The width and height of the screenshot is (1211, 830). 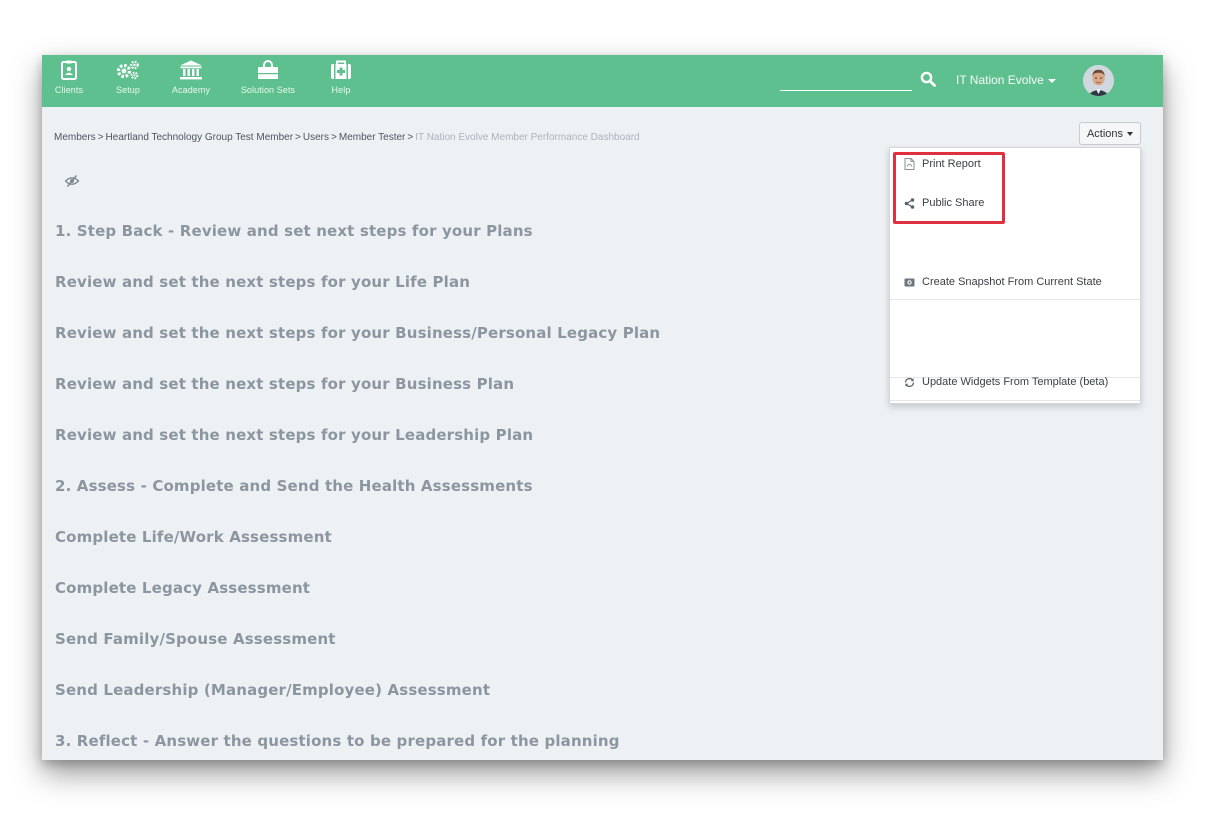 What do you see at coordinates (1130, 133) in the screenshot?
I see `caret-down-icon` at bounding box center [1130, 133].